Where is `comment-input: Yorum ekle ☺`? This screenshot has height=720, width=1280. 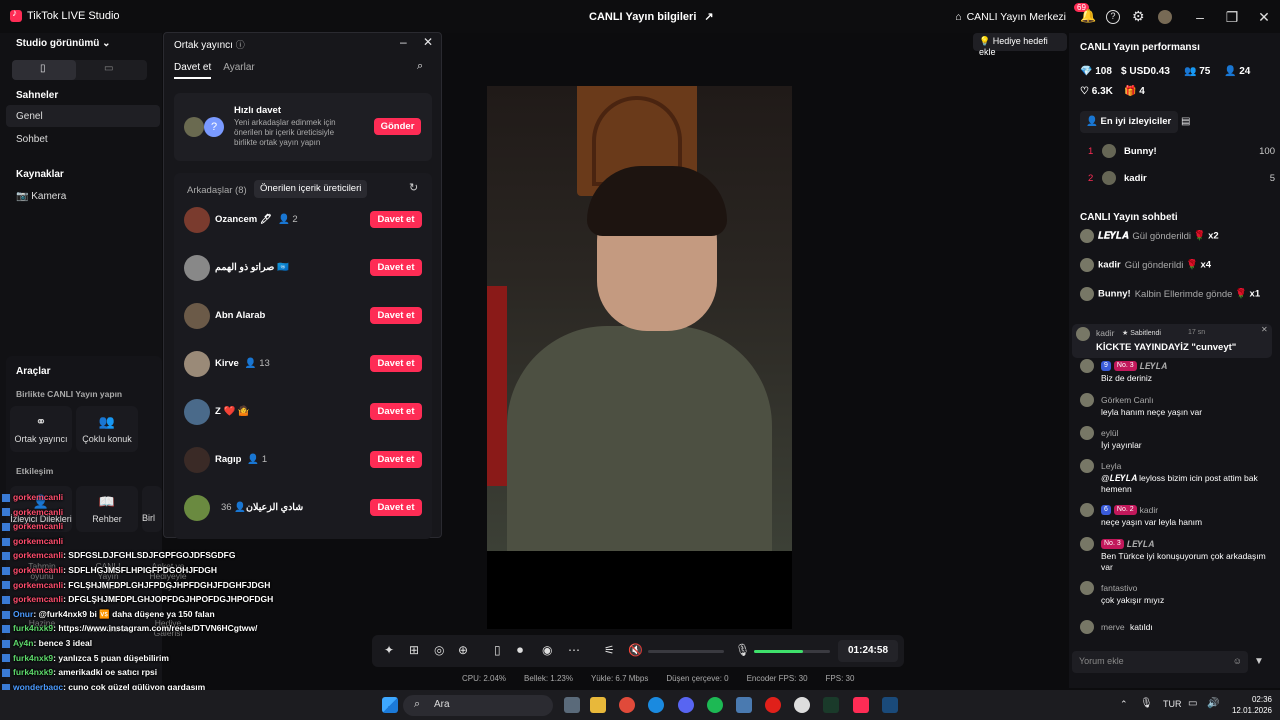
comment-input: Yorum ekle ☺ is located at coordinates (1160, 662).